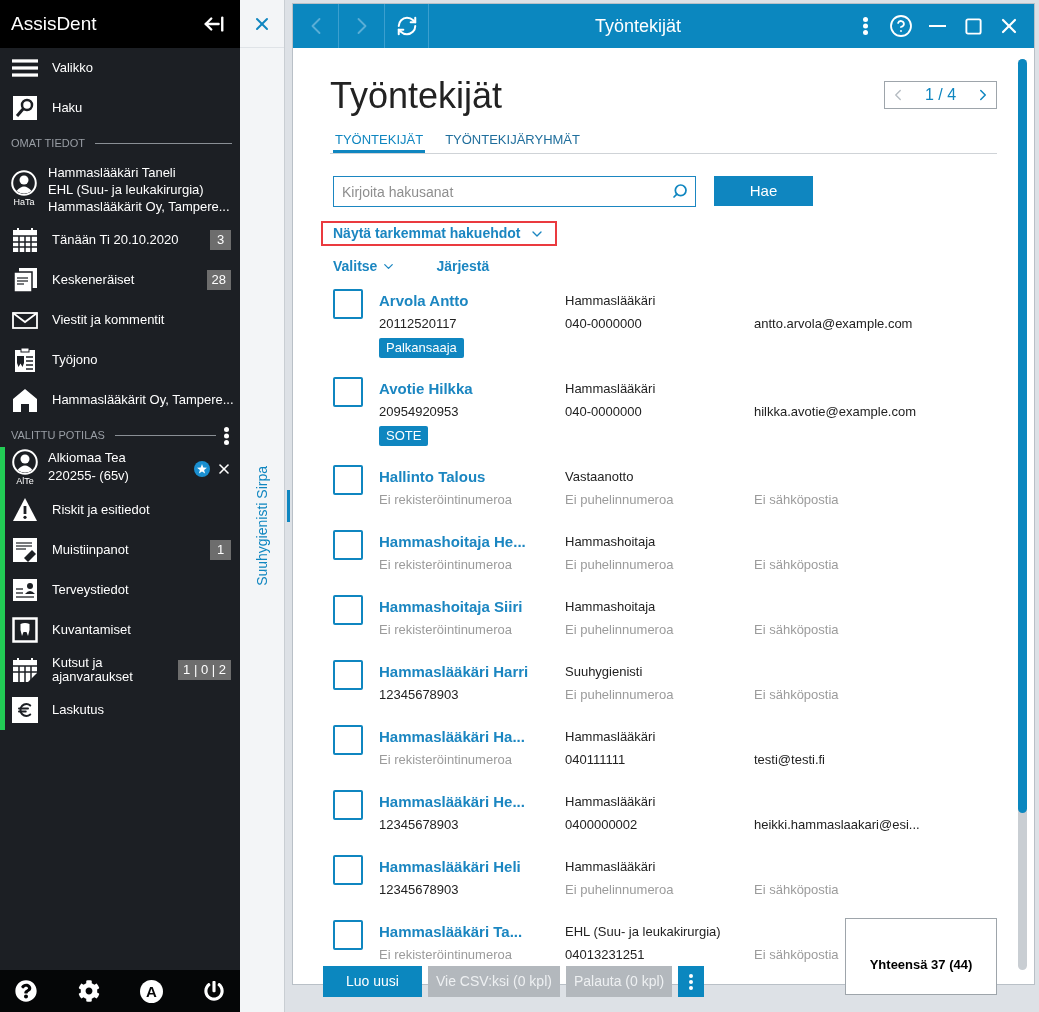 This screenshot has height=1012, width=1039. Describe the element at coordinates (404, 436) in the screenshot. I see `employee-tag: SOTE` at that location.